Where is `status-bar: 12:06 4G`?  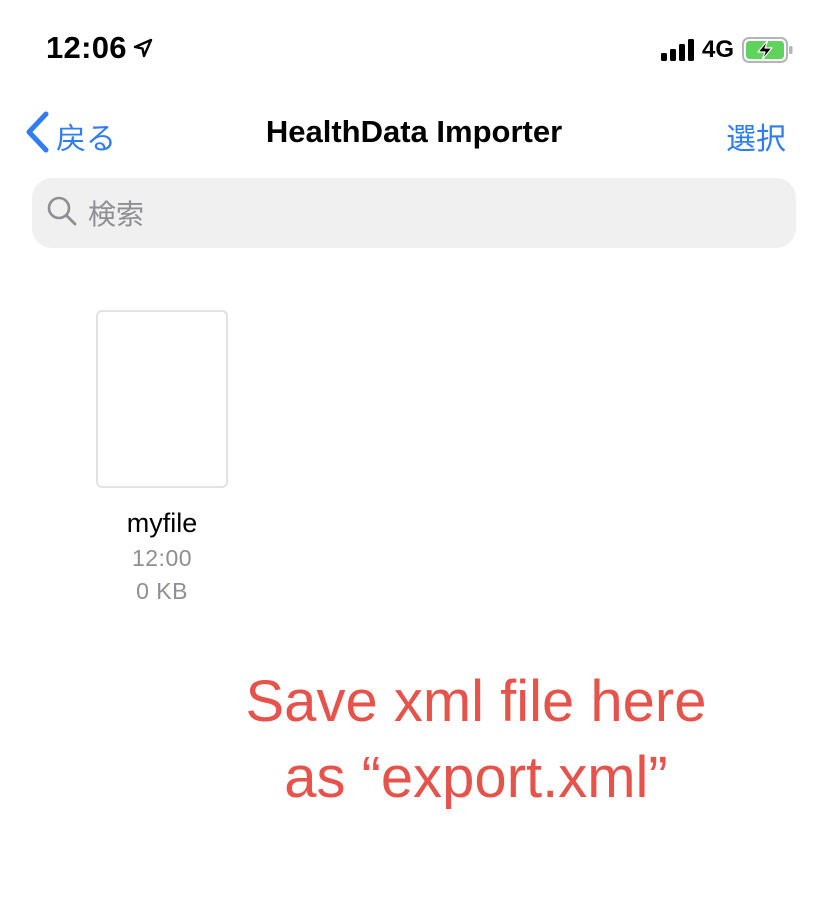
status-bar: 12:06 4G is located at coordinates (414, 50).